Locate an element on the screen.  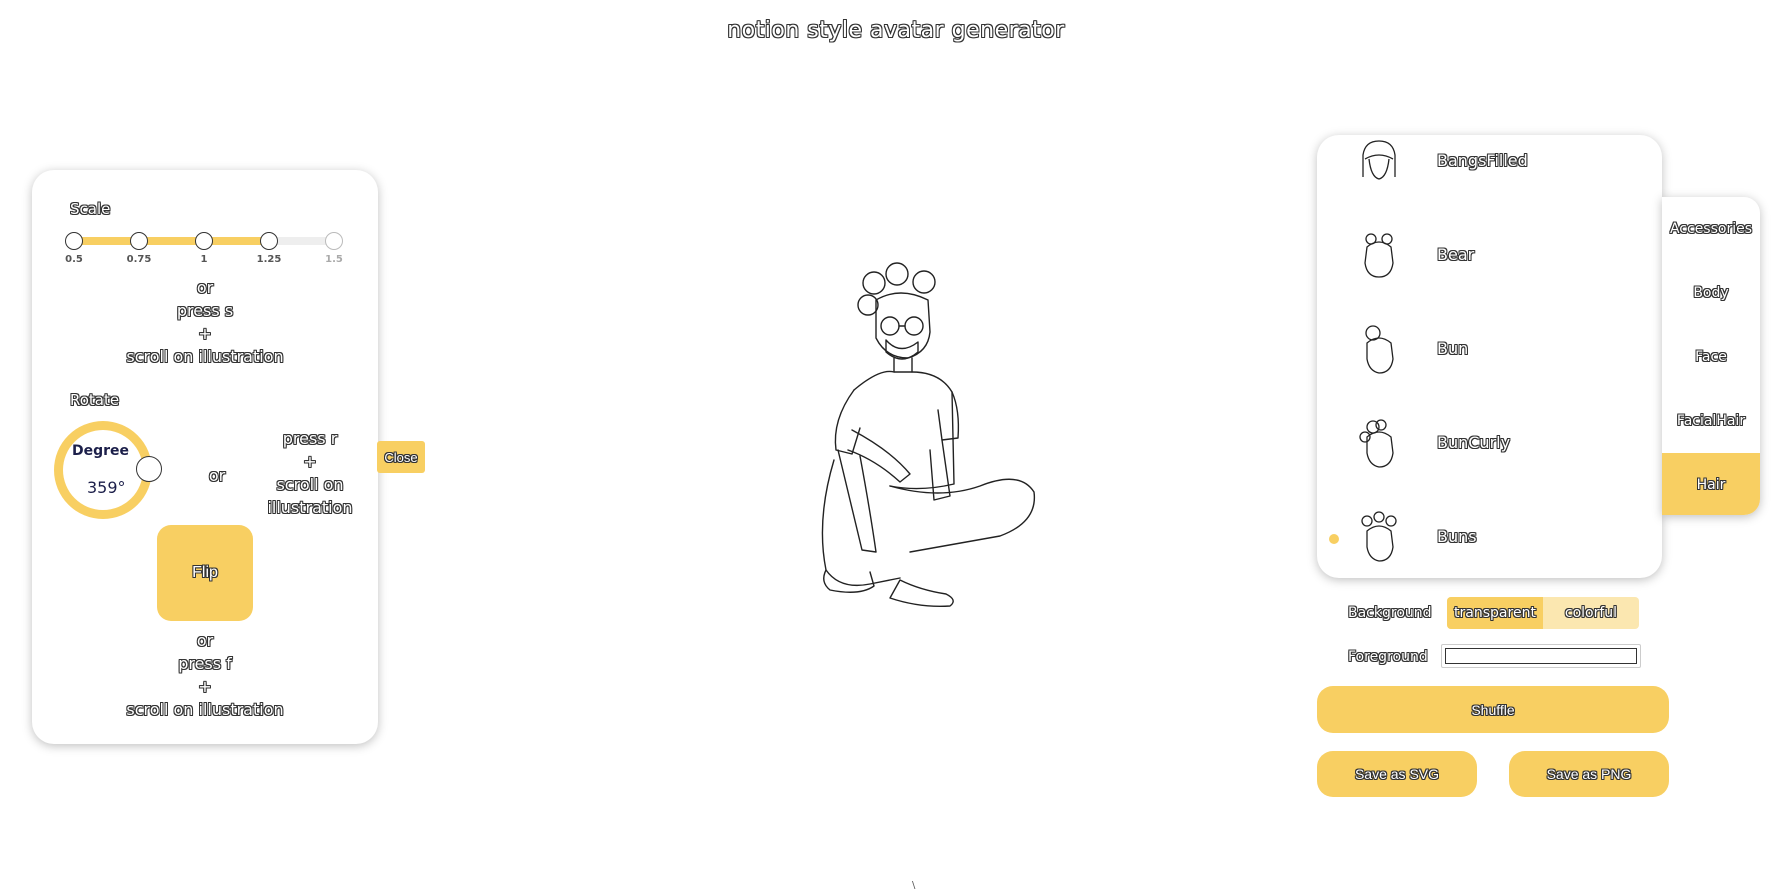
foreground-color-swatch is located at coordinates (1541, 656).